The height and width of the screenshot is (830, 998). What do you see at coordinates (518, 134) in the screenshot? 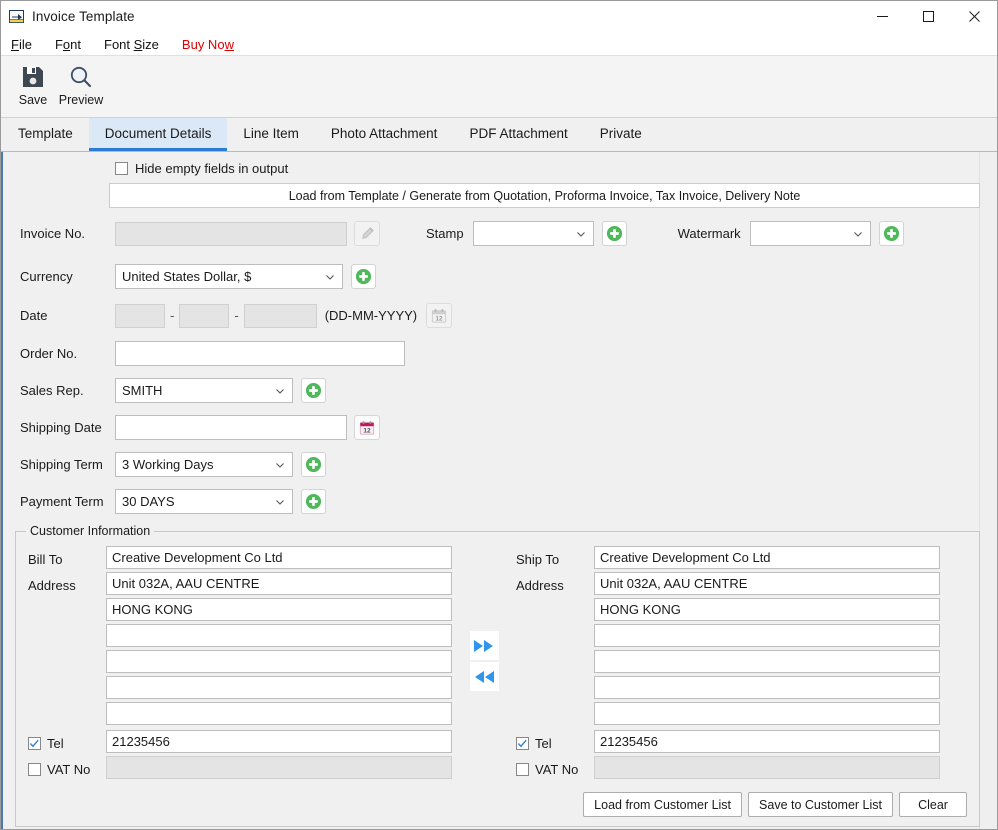
I see `tab-pdf-attachment: PDF Attachment` at bounding box center [518, 134].